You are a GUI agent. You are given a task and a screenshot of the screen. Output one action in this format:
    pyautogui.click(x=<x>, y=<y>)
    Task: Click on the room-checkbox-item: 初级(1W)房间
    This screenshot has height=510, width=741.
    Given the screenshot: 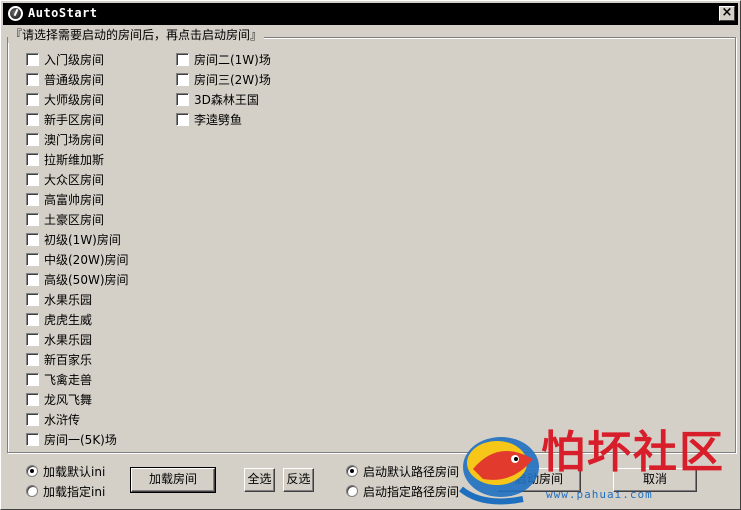 What is the action you would take?
    pyautogui.click(x=73, y=239)
    